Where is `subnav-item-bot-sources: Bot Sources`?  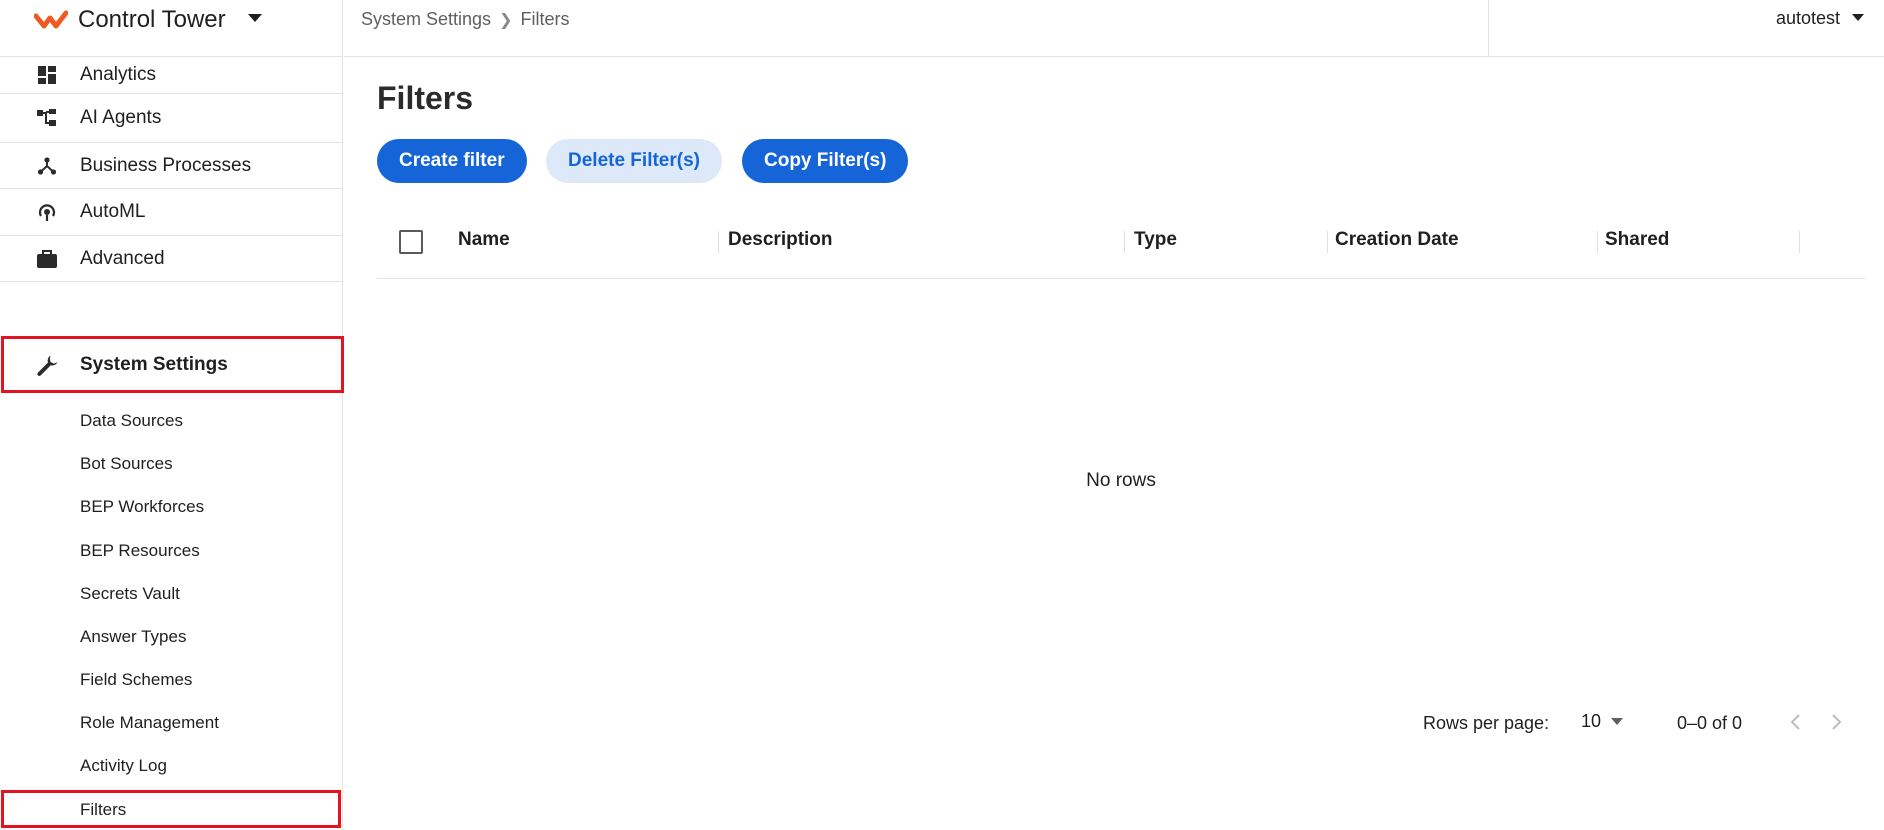 subnav-item-bot-sources: Bot Sources is located at coordinates (171, 464).